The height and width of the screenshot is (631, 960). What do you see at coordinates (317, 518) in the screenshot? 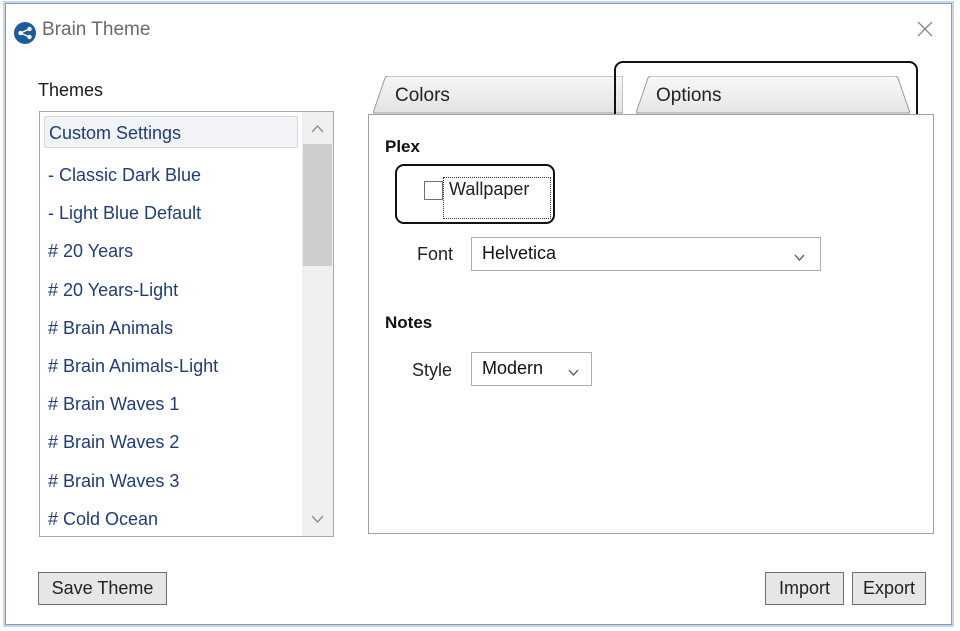
I see `scroll-down-arrow-icon` at bounding box center [317, 518].